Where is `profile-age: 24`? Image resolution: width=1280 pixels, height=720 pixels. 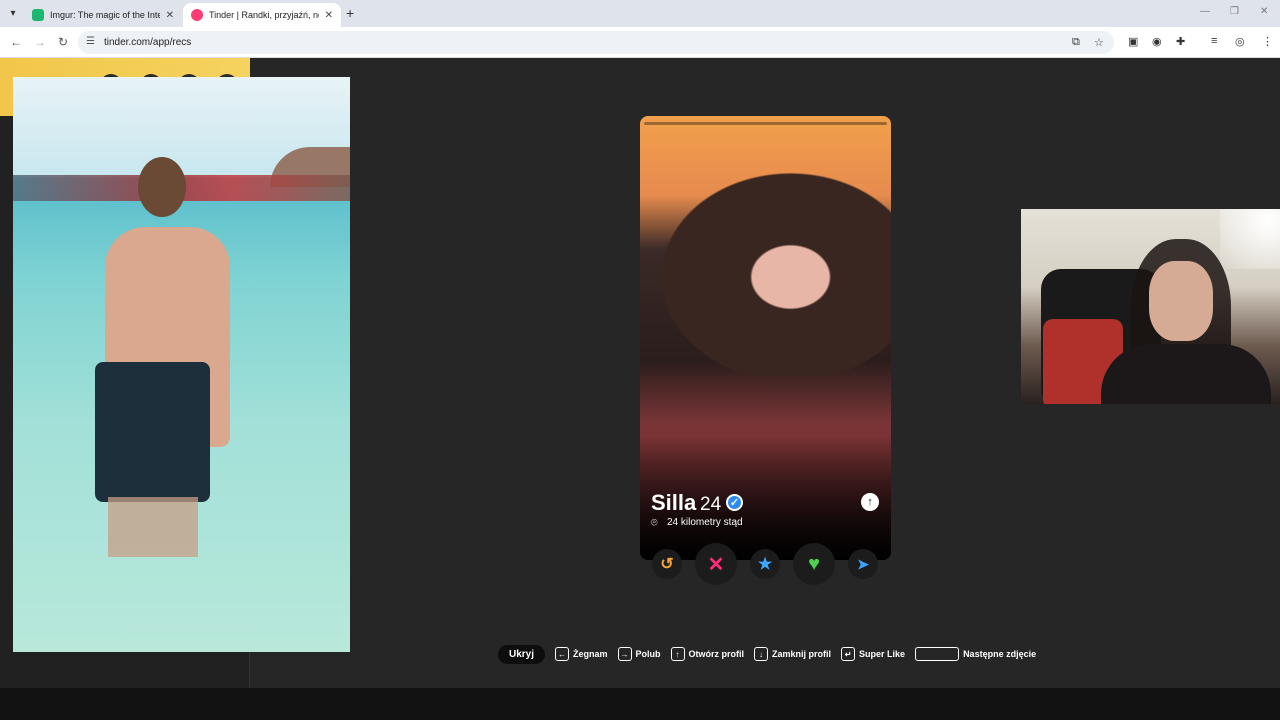
profile-age: 24 is located at coordinates (711, 504).